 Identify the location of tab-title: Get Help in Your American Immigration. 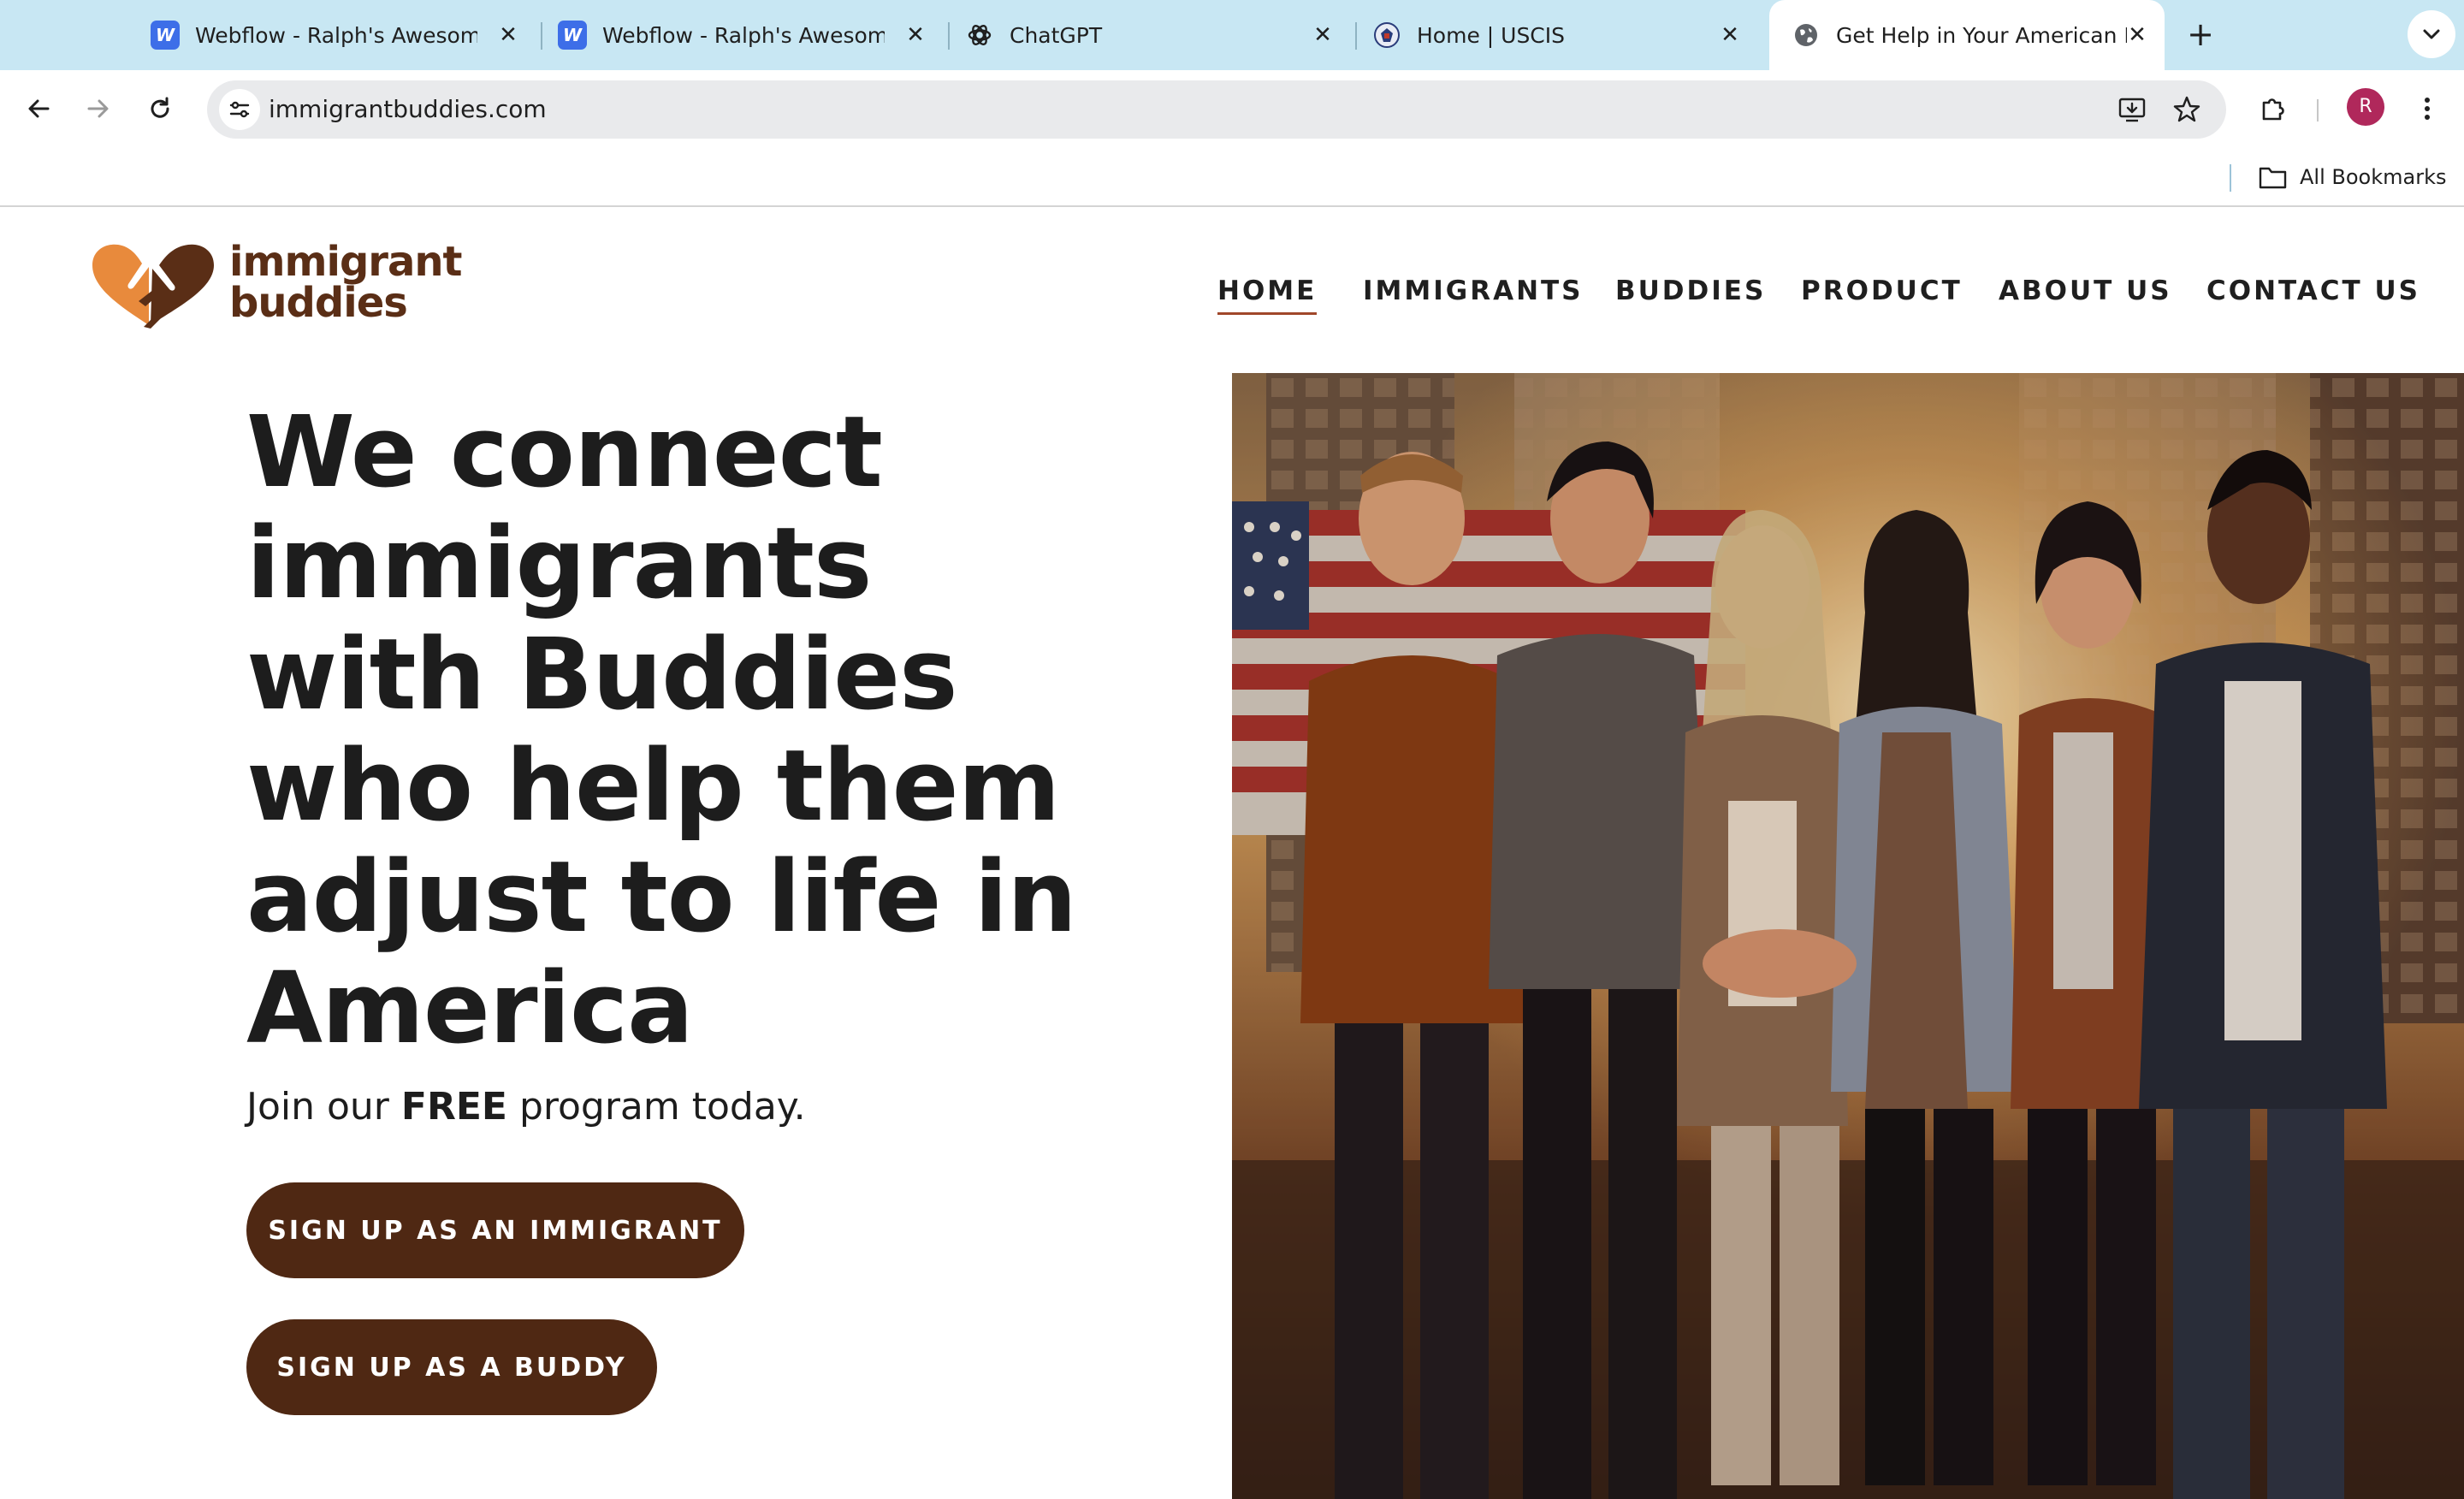
(1981, 35).